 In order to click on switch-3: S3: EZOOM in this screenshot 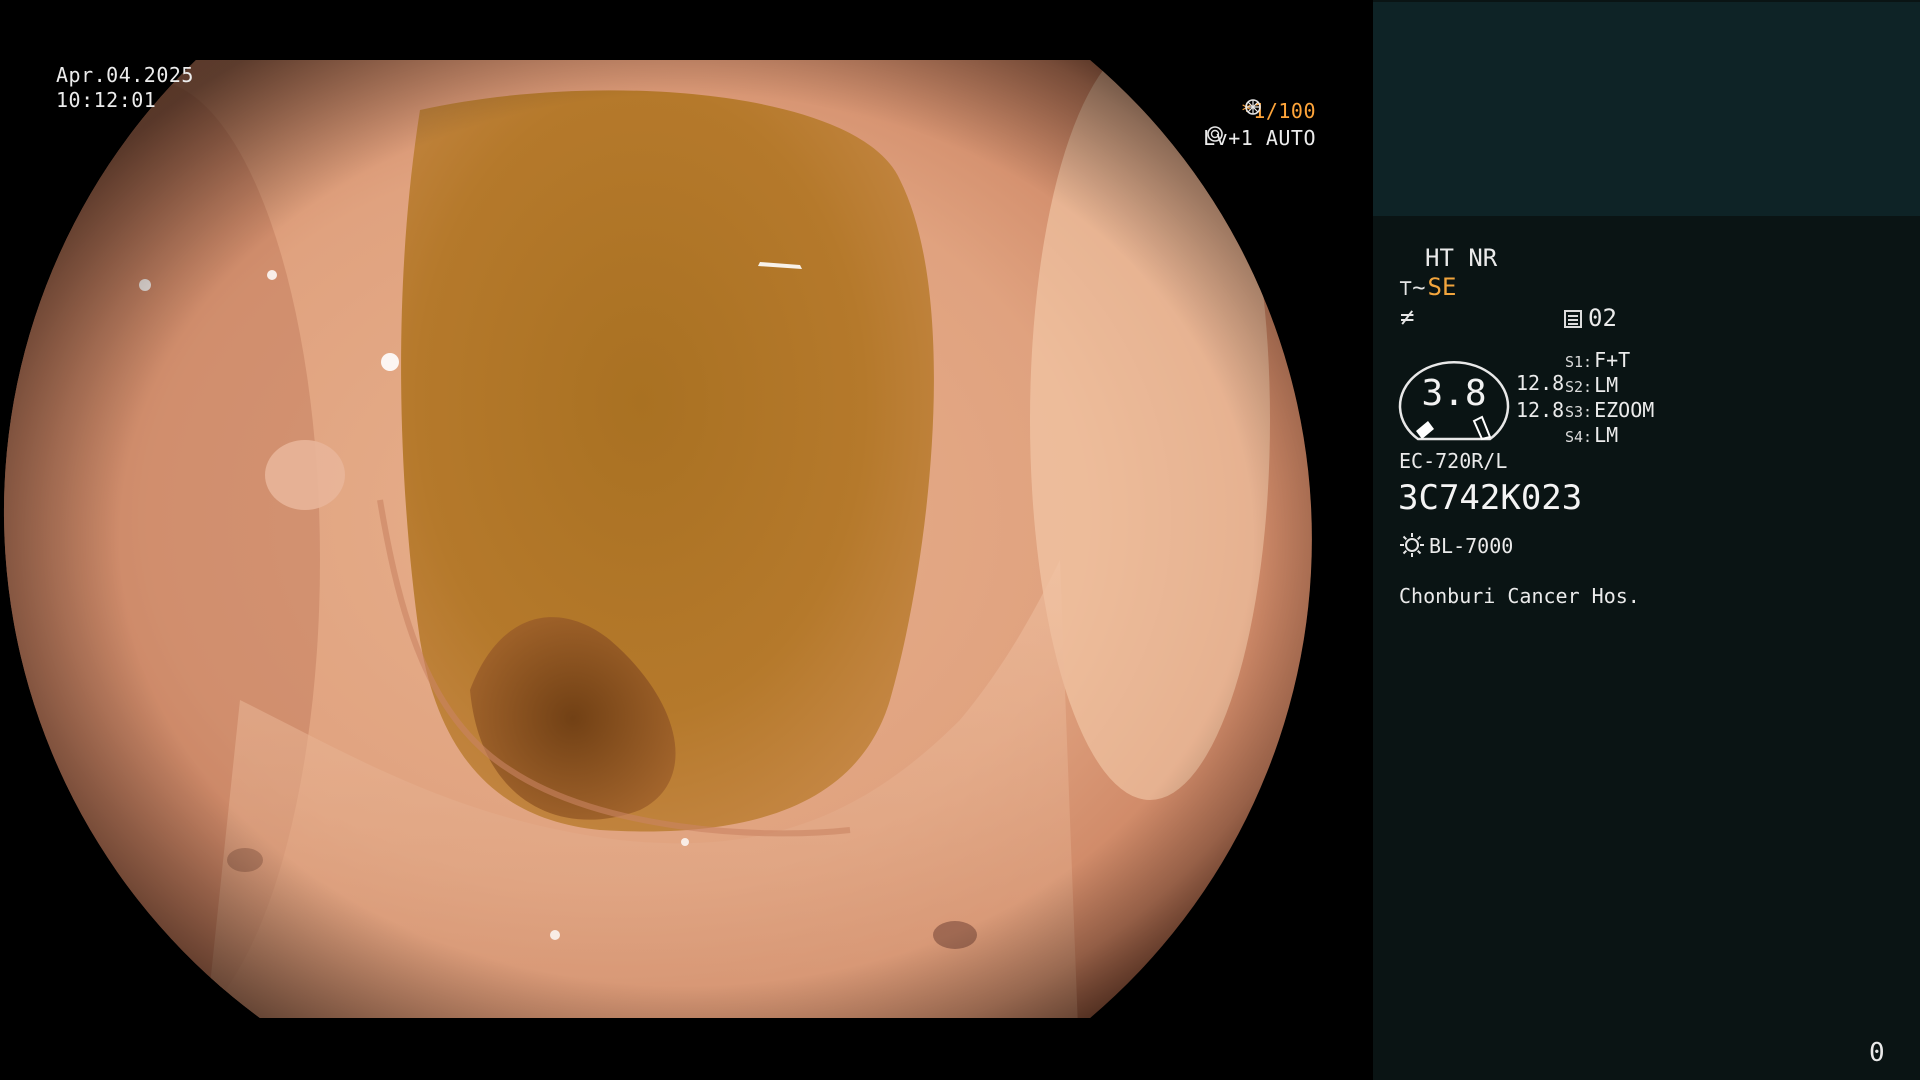, I will do `click(1609, 411)`.